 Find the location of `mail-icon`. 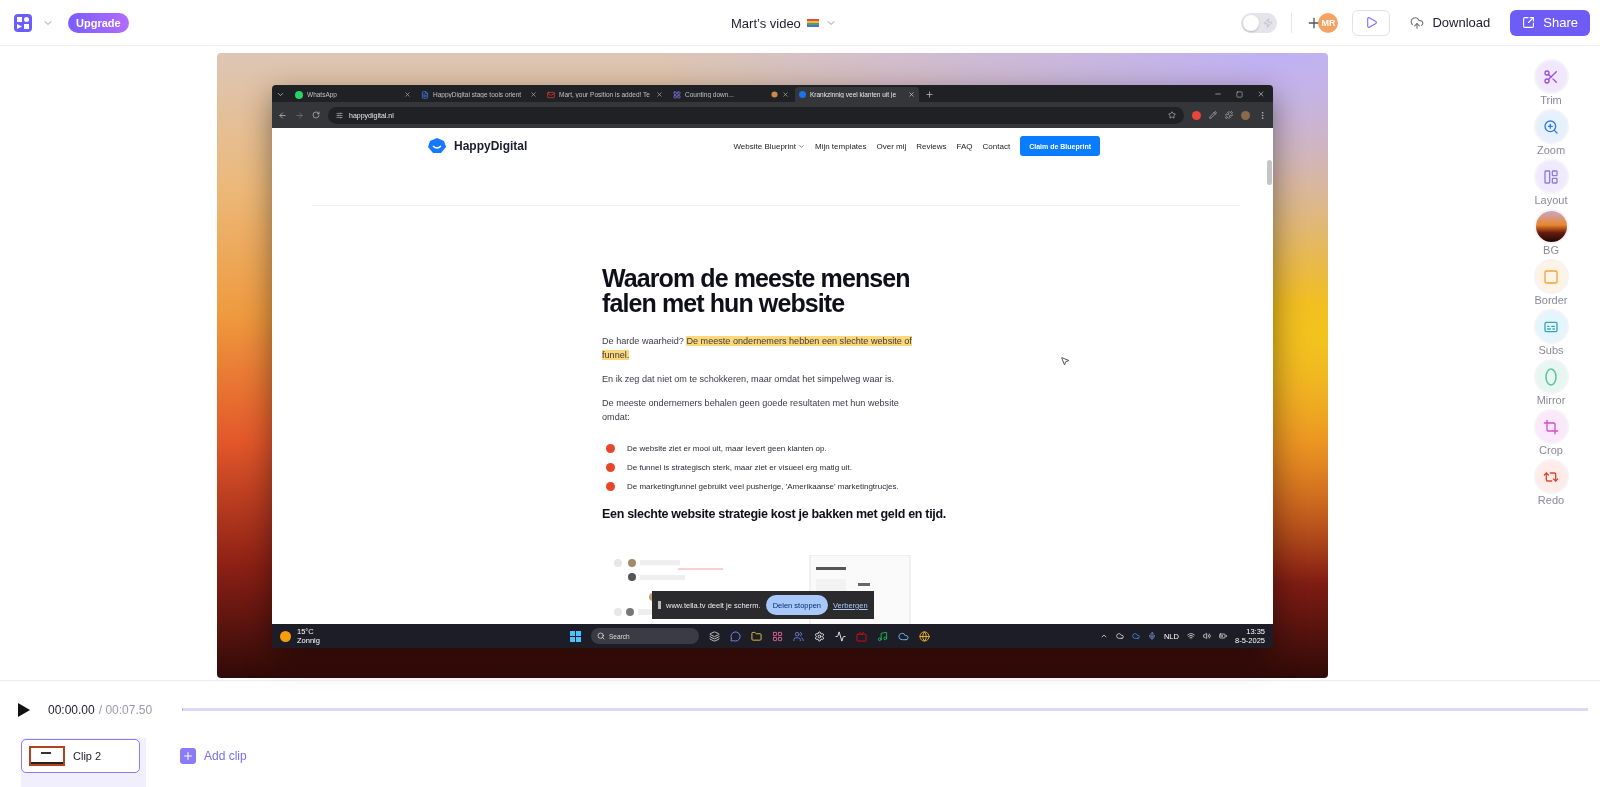

mail-icon is located at coordinates (551, 94).